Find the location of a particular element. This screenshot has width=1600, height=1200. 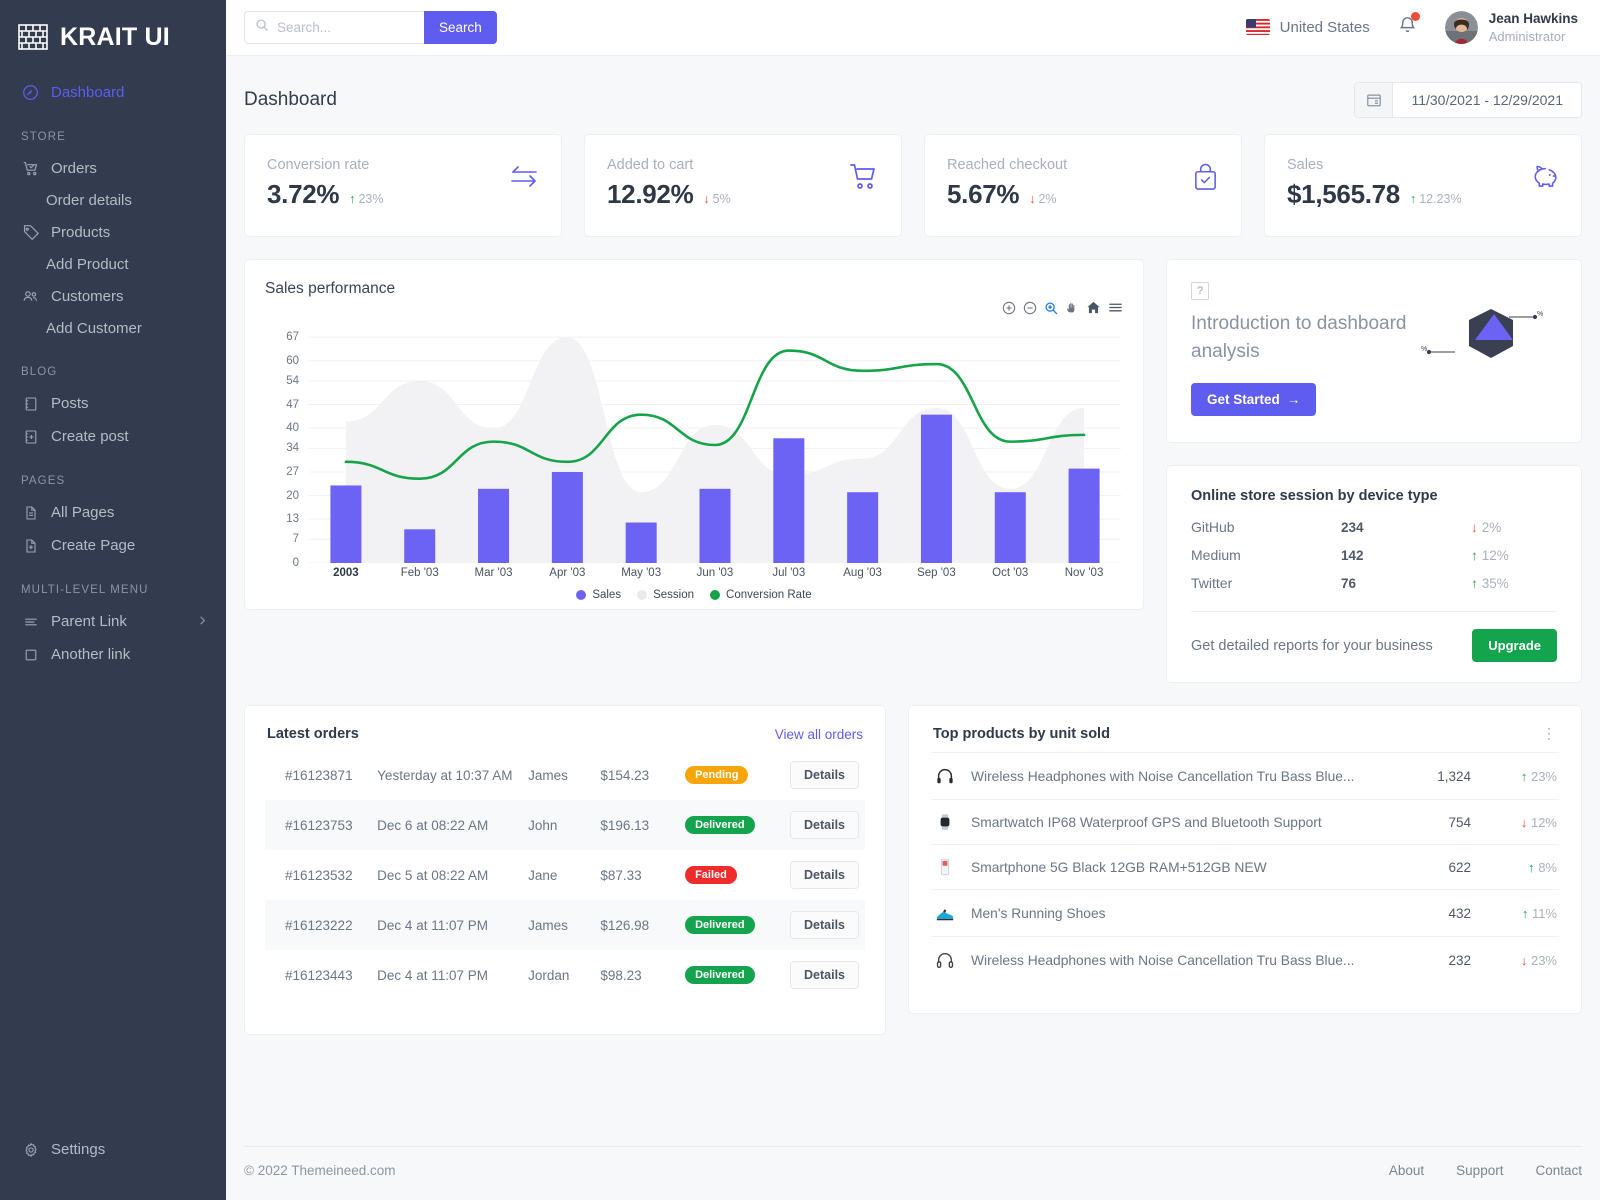

sidebar-item-posts: Posts is located at coordinates (113, 403).